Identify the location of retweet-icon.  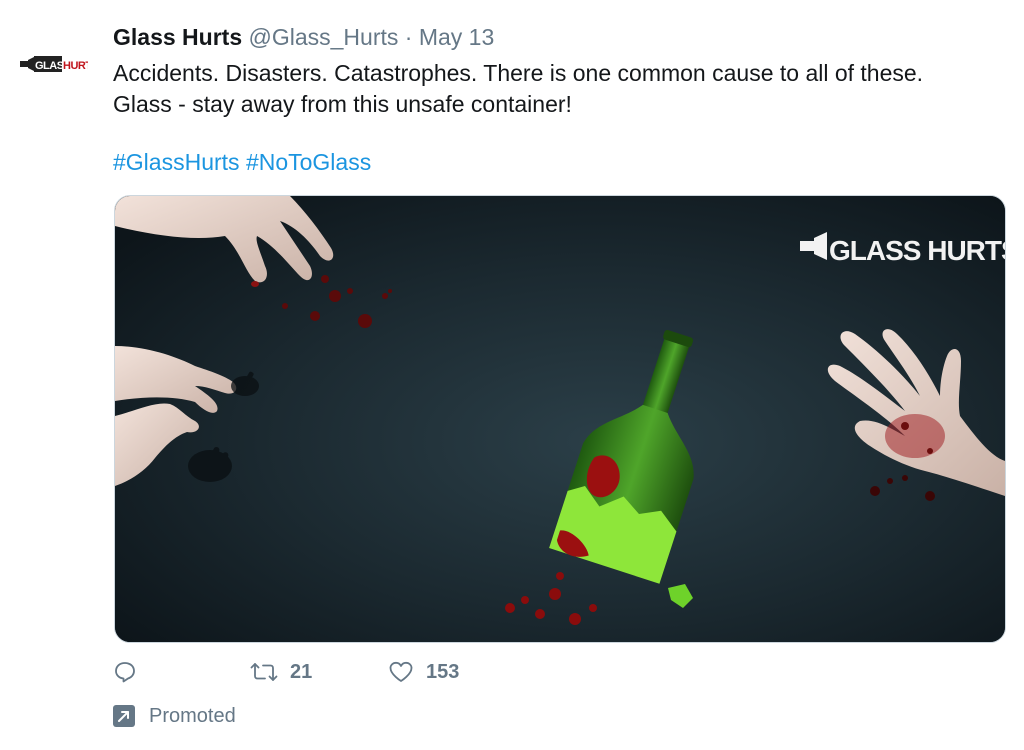
(264, 672).